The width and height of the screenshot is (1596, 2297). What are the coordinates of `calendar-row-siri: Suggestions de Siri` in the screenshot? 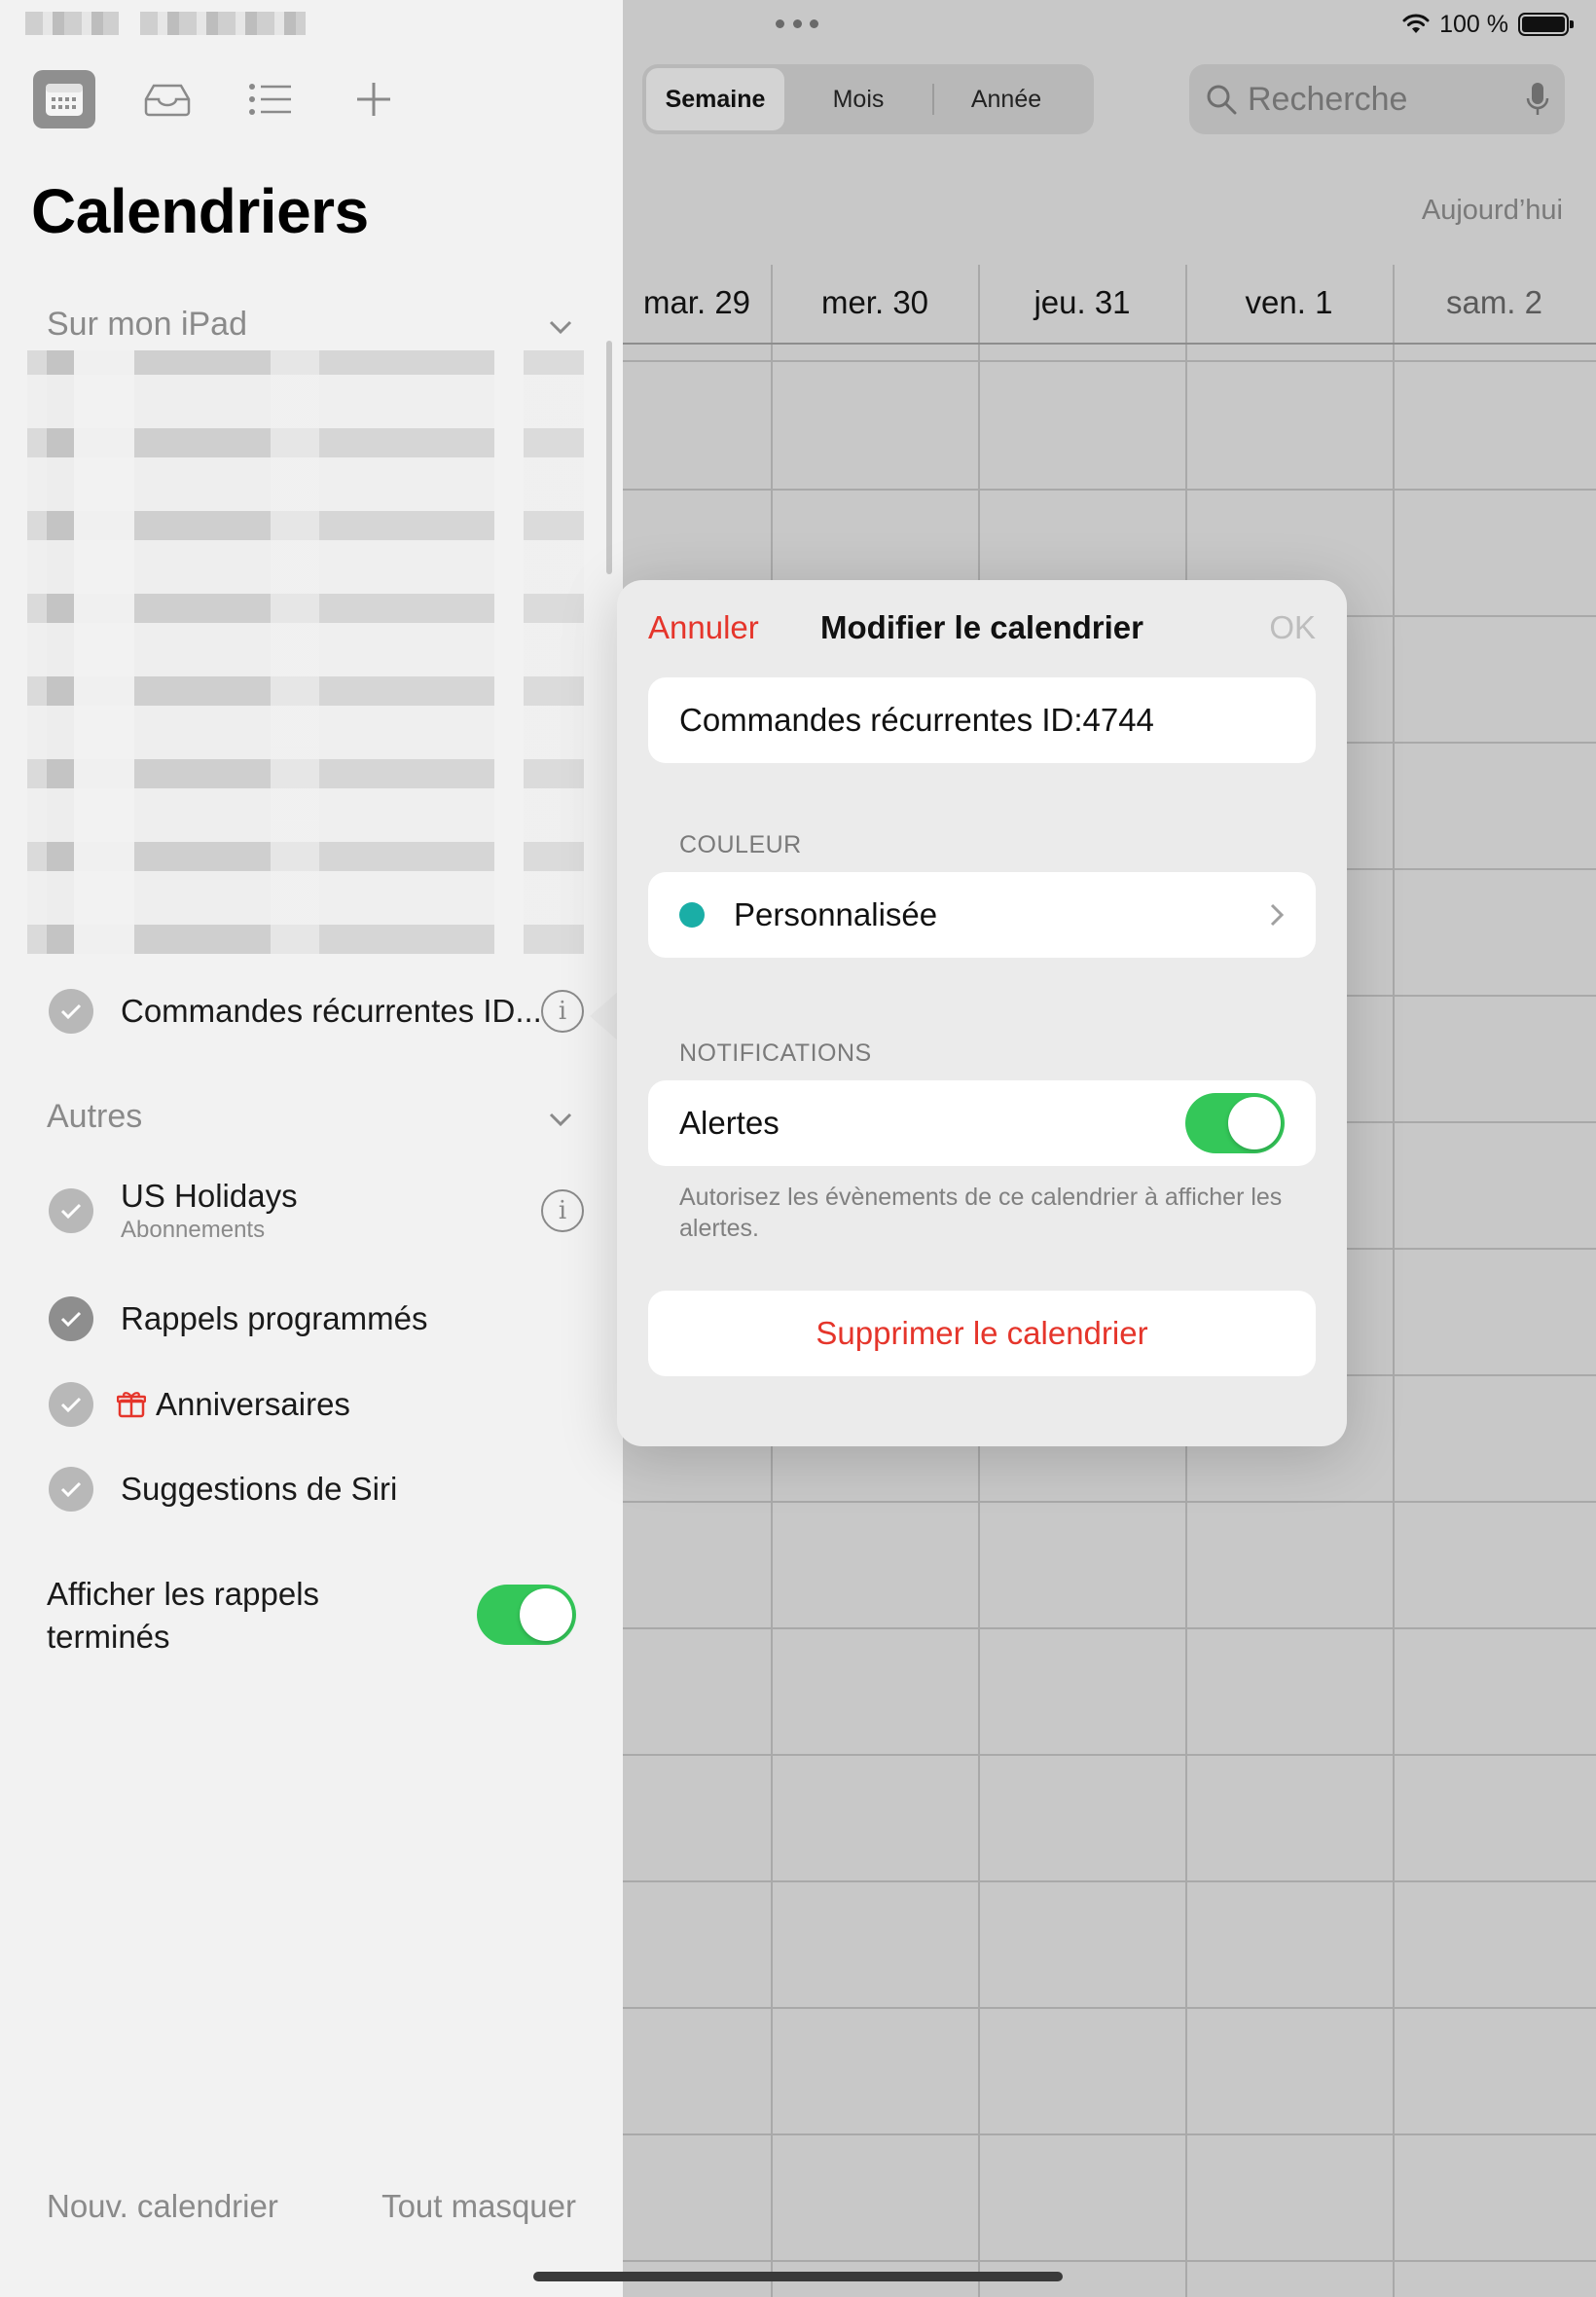 It's located at (316, 1489).